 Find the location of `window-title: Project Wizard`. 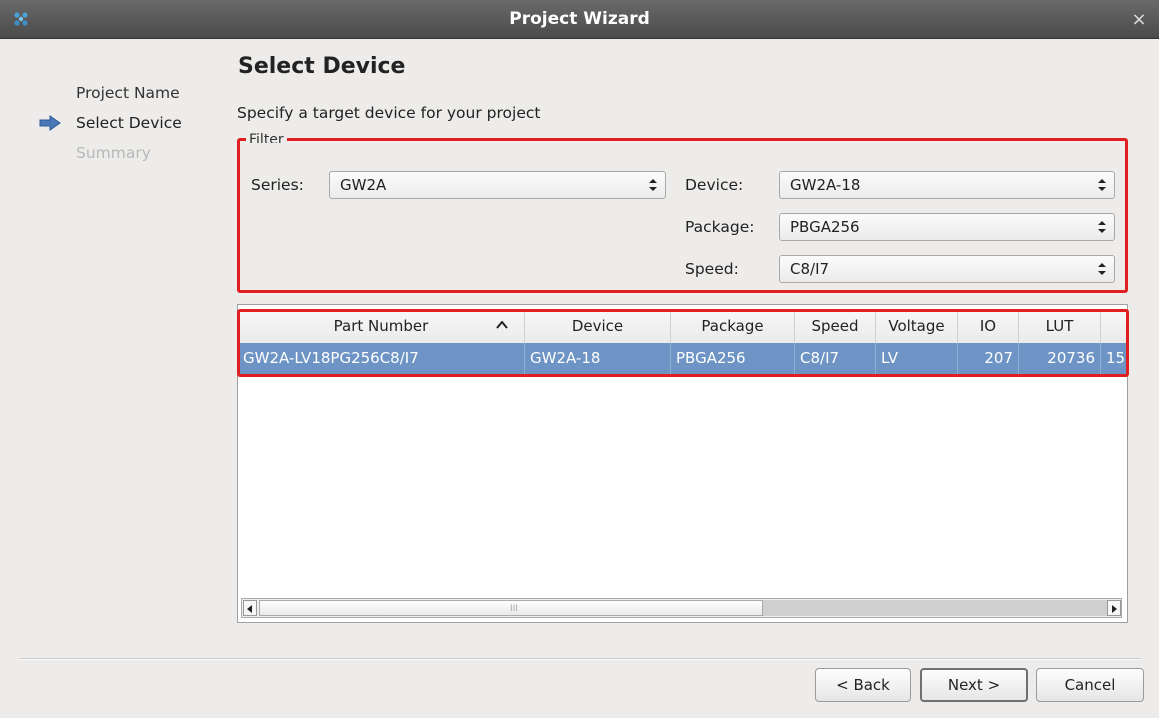

window-title: Project Wizard is located at coordinates (579, 19).